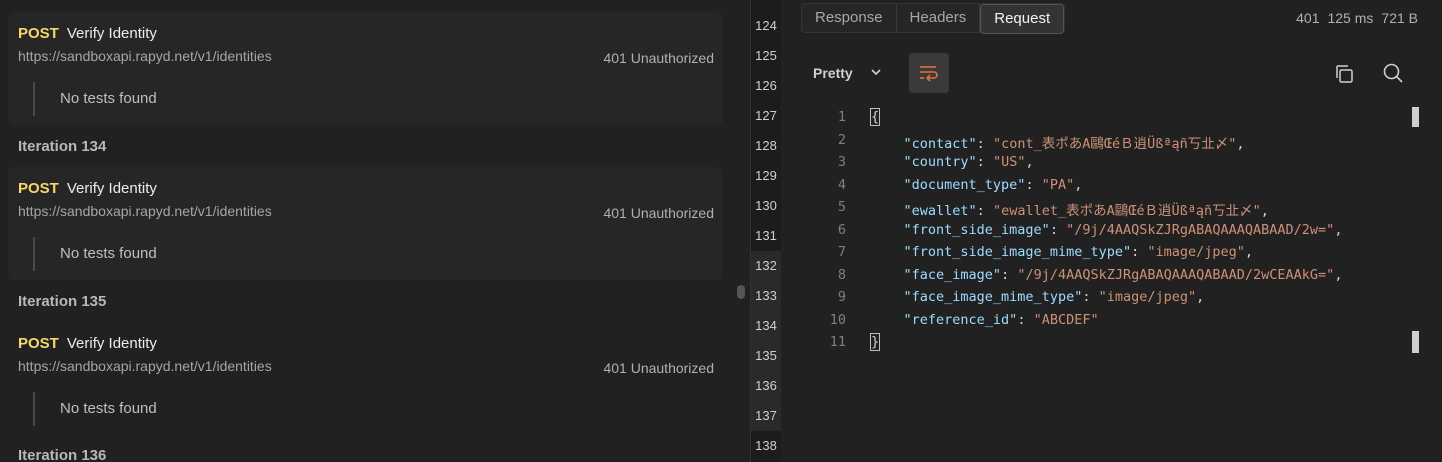 This screenshot has width=1442, height=462. What do you see at coordinates (766, 235) in the screenshot?
I see `gutter-line: 131` at bounding box center [766, 235].